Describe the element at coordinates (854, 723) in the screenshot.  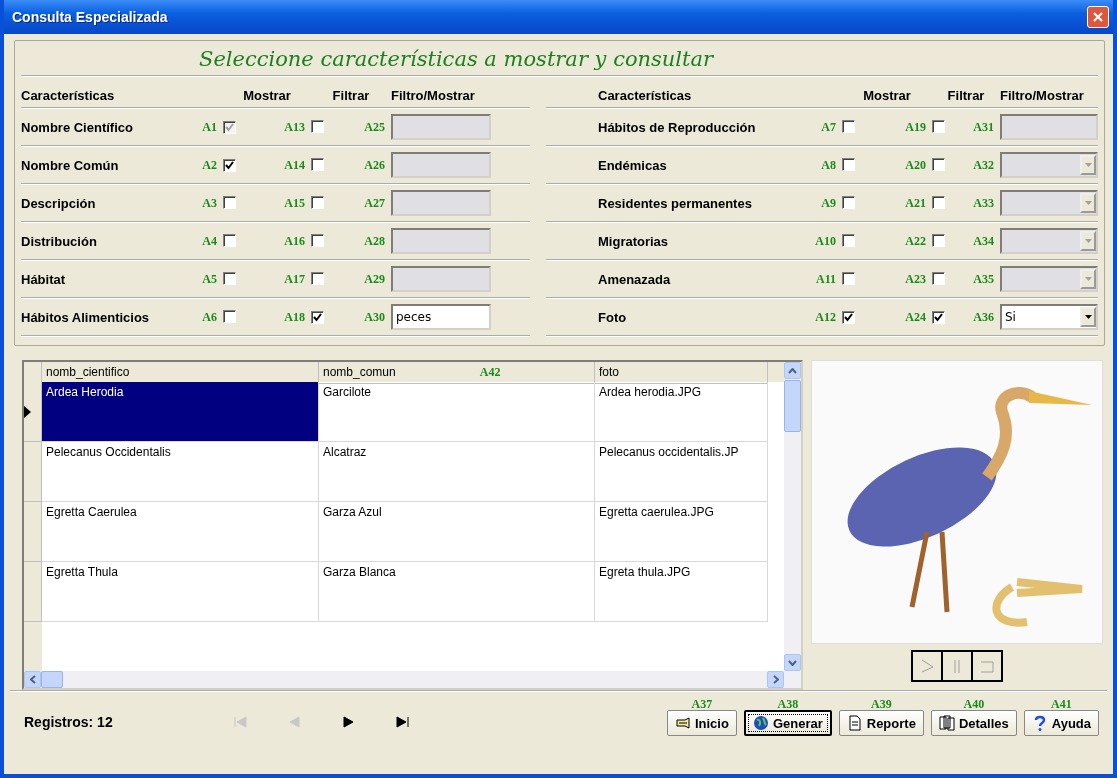
I see `document-icon` at that location.